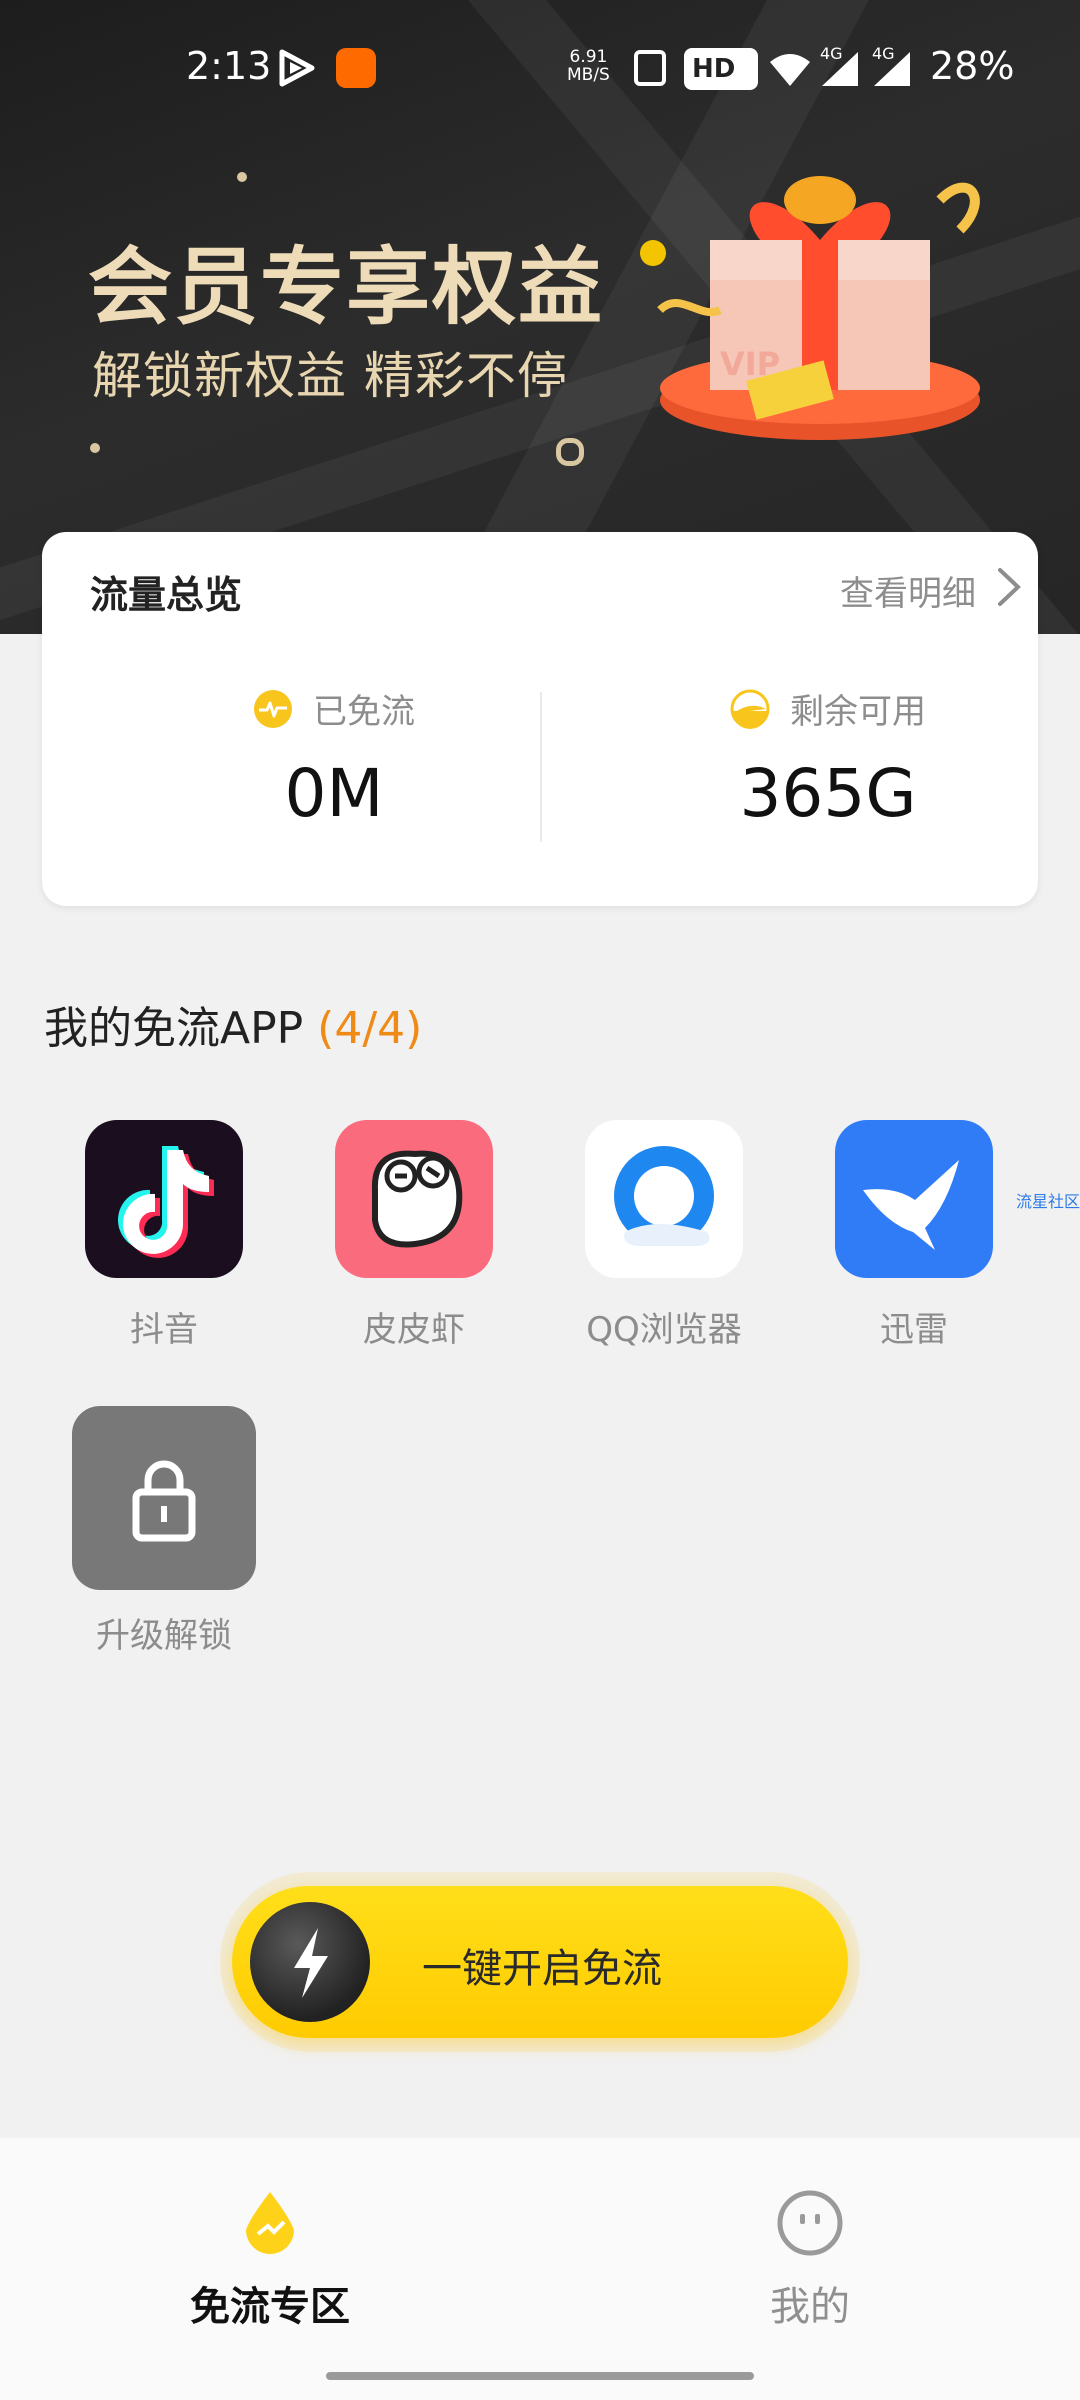  I want to click on nav-item-profile: 我的, so click(810, 2260).